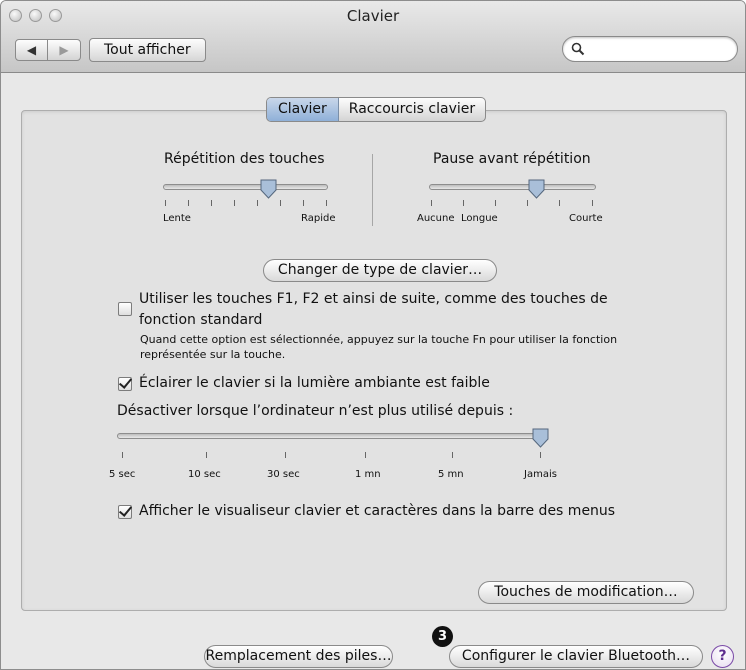 Image resolution: width=746 pixels, height=670 pixels. Describe the element at coordinates (122, 474) in the screenshot. I see `turn-off-tick-label: 5 sec` at that location.